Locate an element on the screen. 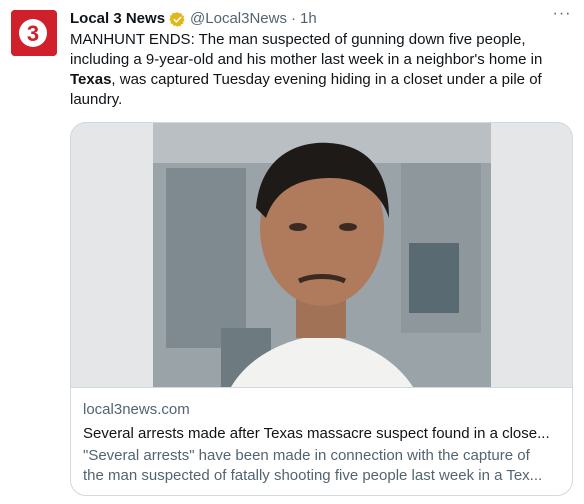 Image resolution: width=584 pixels, height=504 pixels. author-handle: @Local3News is located at coordinates (238, 19).